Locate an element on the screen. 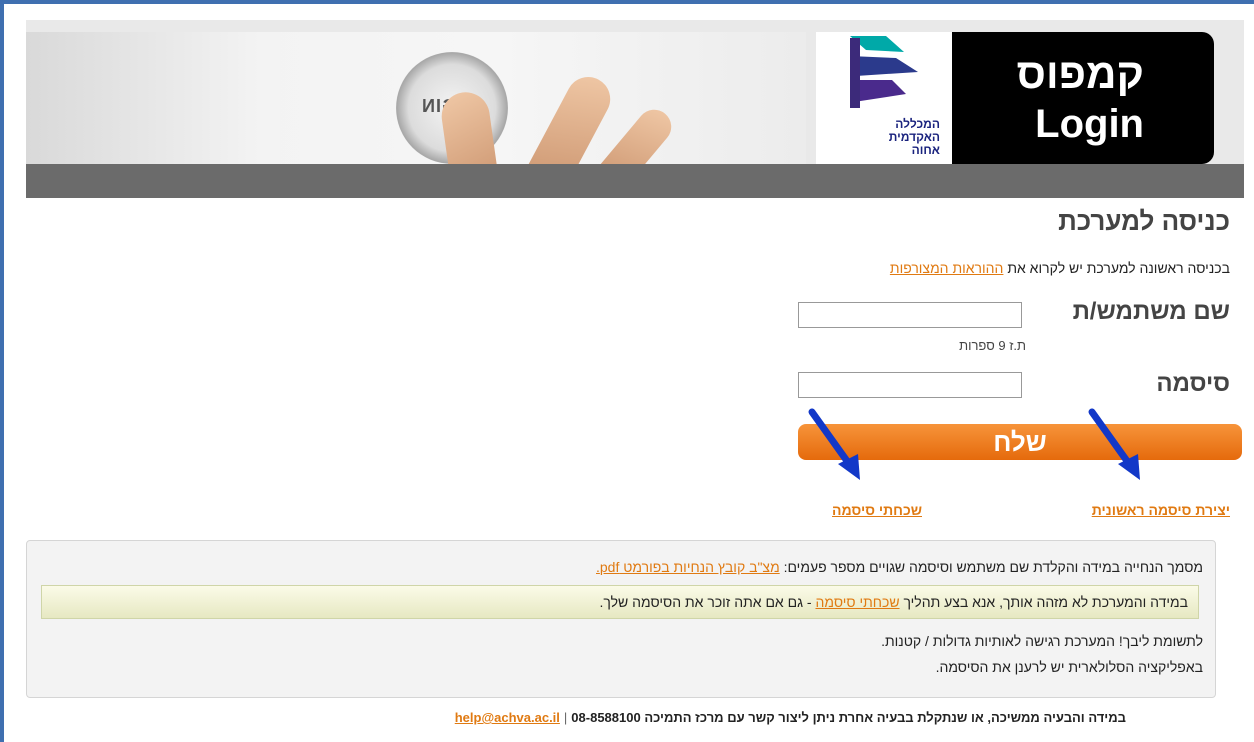 Image resolution: width=1254 pixels, height=742 pixels. instructions-link: ההוראות המצורפות is located at coordinates (947, 268).